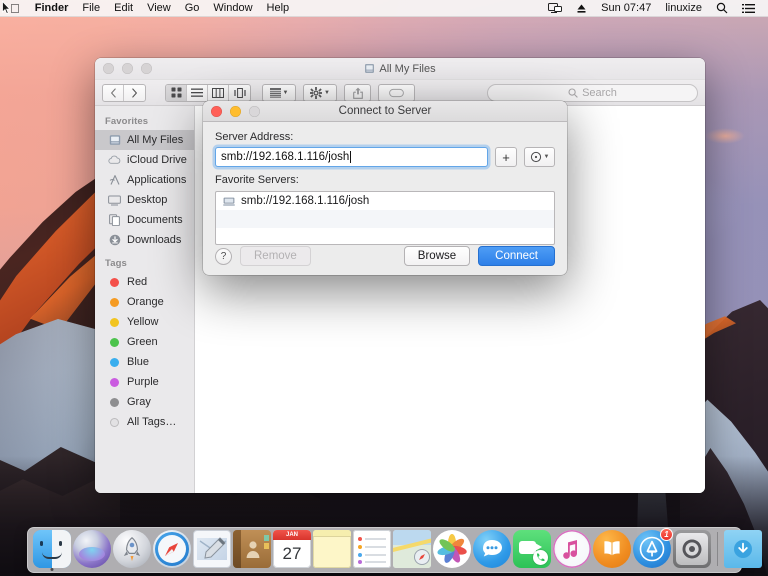 The image size is (768, 576). Describe the element at coordinates (146, 68) in the screenshot. I see `finder-zoom-button` at that location.